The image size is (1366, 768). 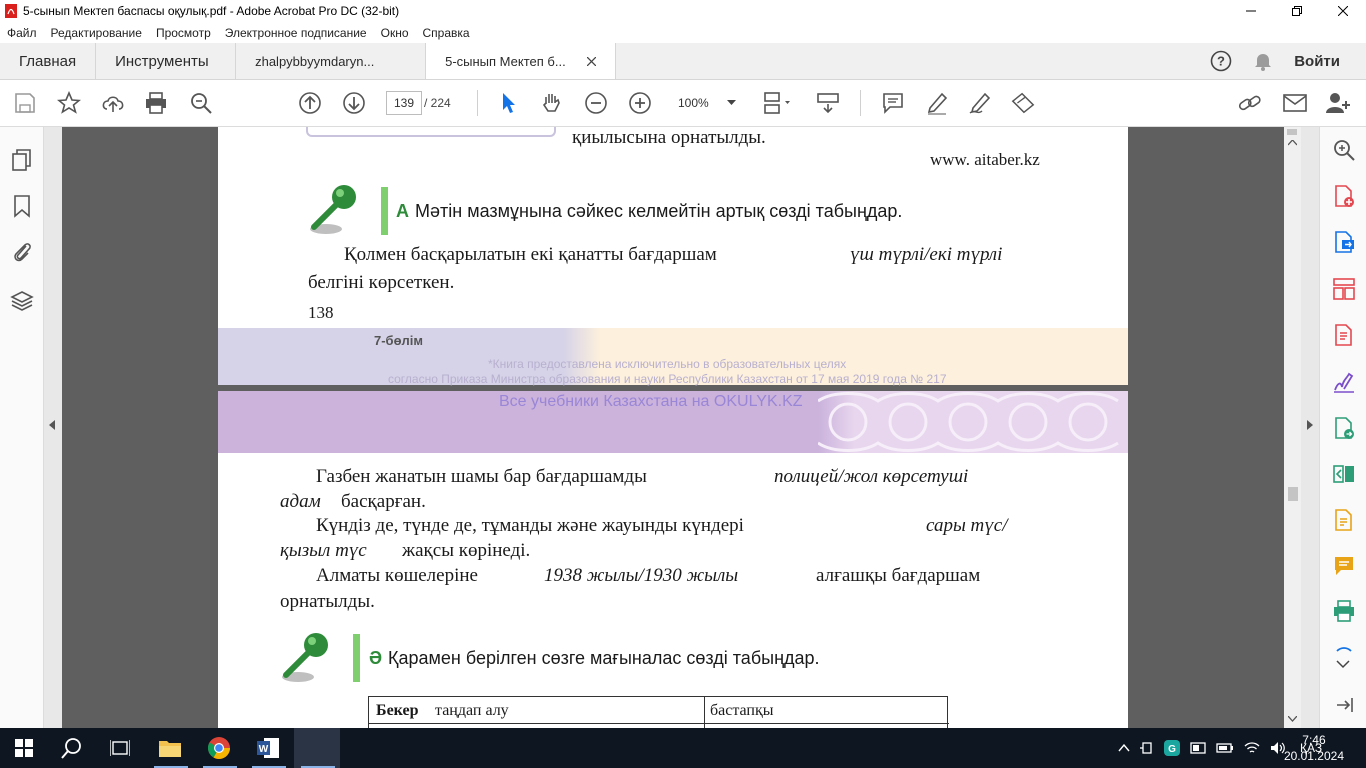 I want to click on notification-bell-icon, so click(x=1263, y=61).